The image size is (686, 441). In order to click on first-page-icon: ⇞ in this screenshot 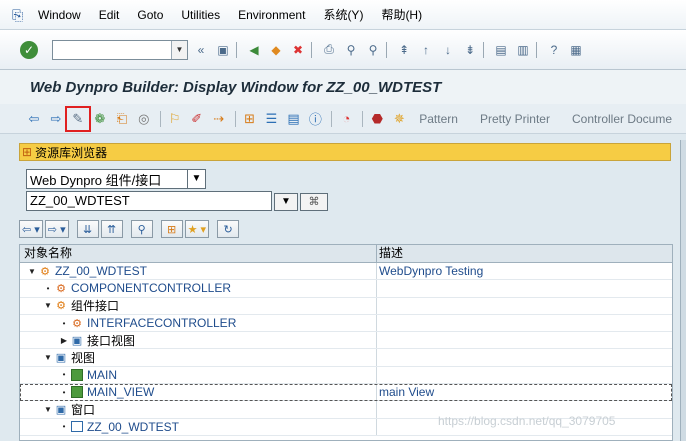, I will do `click(404, 50)`.